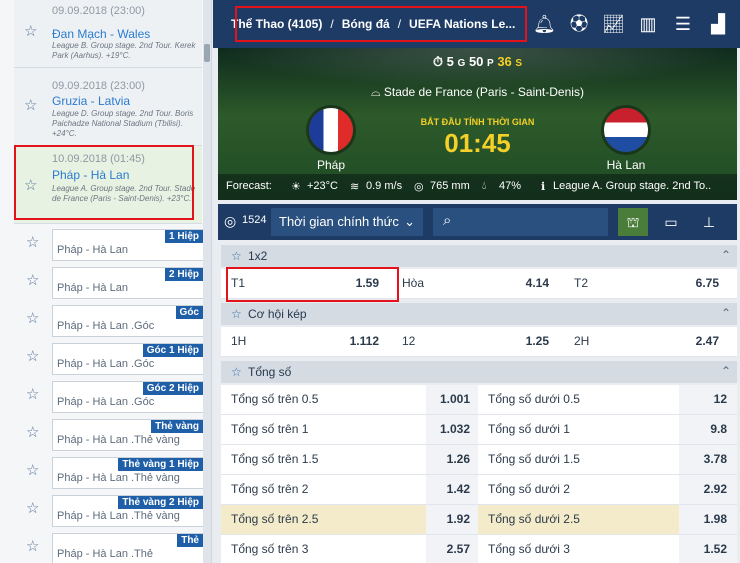 The height and width of the screenshot is (563, 740). I want to click on odds-label: 2H, so click(581, 341).